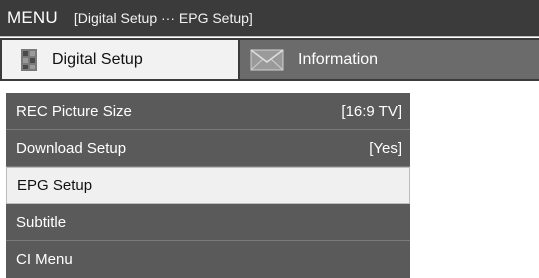 The height and width of the screenshot is (278, 539). What do you see at coordinates (97, 59) in the screenshot?
I see `tab-digital-setup-label: Digital Setup` at bounding box center [97, 59].